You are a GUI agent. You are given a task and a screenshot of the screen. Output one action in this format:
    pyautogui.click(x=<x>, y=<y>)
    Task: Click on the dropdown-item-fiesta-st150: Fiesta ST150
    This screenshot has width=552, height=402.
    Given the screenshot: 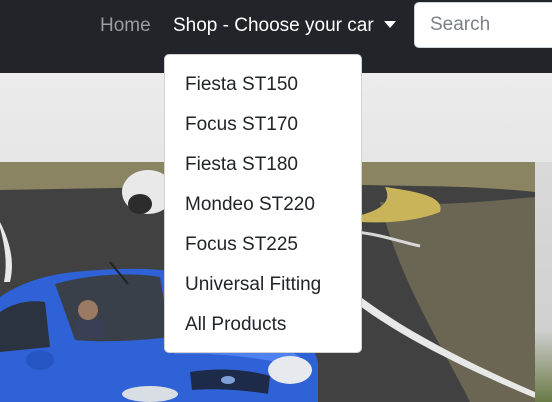 What is the action you would take?
    pyautogui.click(x=263, y=85)
    